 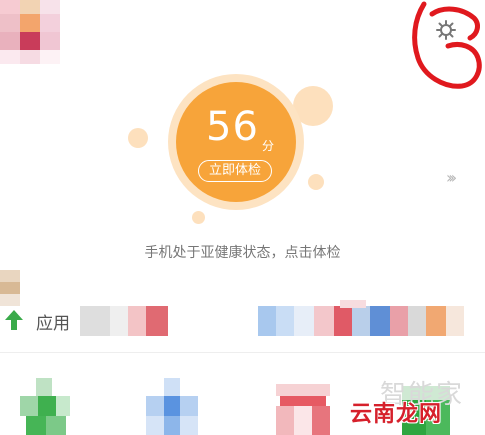 I want to click on check-now-button: 立即体检, so click(x=235, y=171).